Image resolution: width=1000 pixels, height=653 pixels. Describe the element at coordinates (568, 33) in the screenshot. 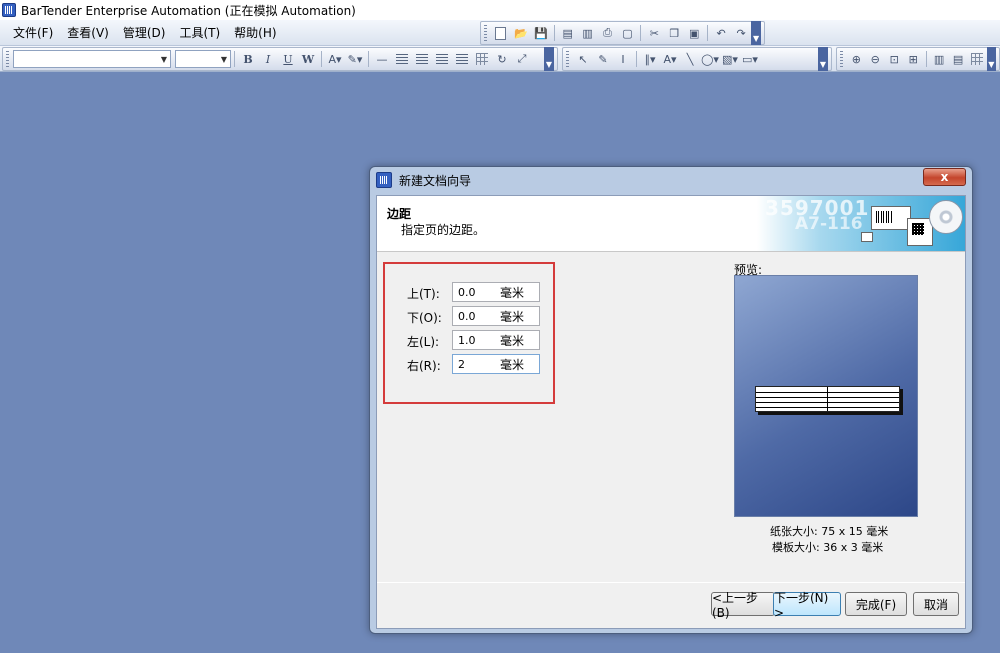

I see `print-preview-icon: ▤` at that location.